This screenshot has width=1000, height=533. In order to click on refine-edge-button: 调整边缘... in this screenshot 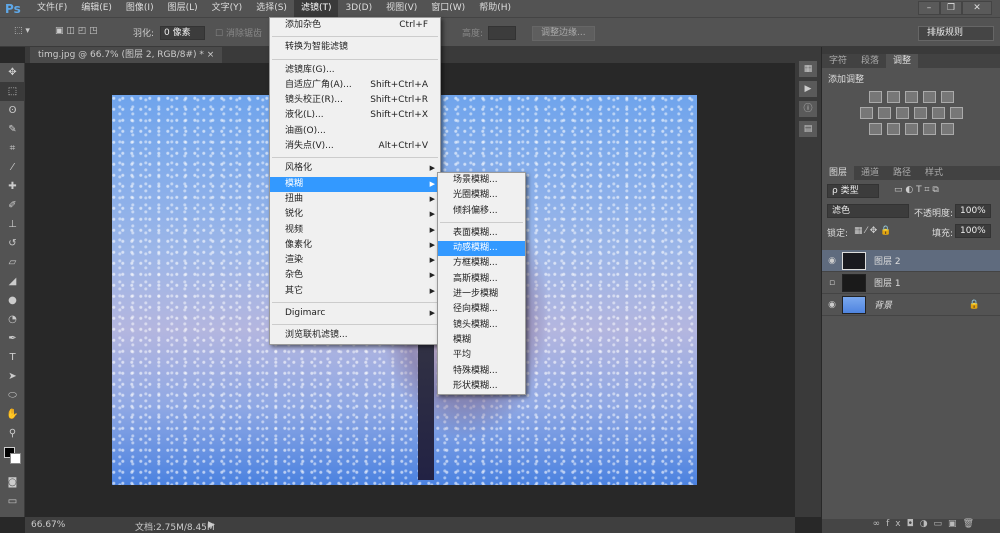, I will do `click(563, 33)`.